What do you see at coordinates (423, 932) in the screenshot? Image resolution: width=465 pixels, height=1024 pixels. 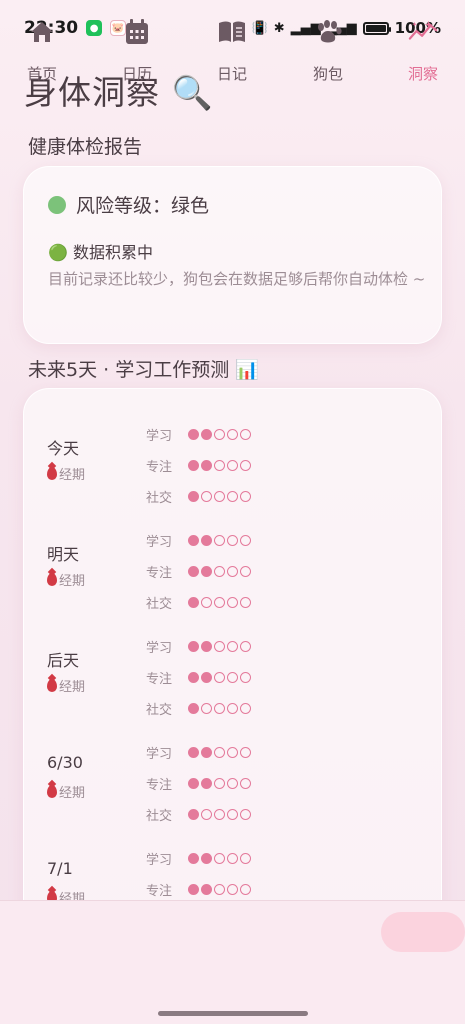 I see `active-tab-pill` at bounding box center [423, 932].